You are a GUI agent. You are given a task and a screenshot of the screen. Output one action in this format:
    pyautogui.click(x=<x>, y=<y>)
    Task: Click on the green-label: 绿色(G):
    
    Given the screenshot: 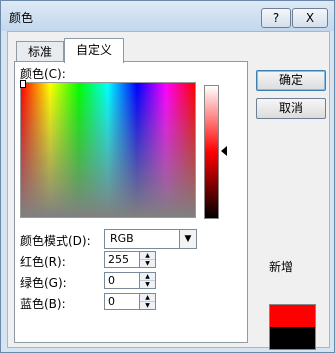 What is the action you would take?
    pyautogui.click(x=43, y=283)
    